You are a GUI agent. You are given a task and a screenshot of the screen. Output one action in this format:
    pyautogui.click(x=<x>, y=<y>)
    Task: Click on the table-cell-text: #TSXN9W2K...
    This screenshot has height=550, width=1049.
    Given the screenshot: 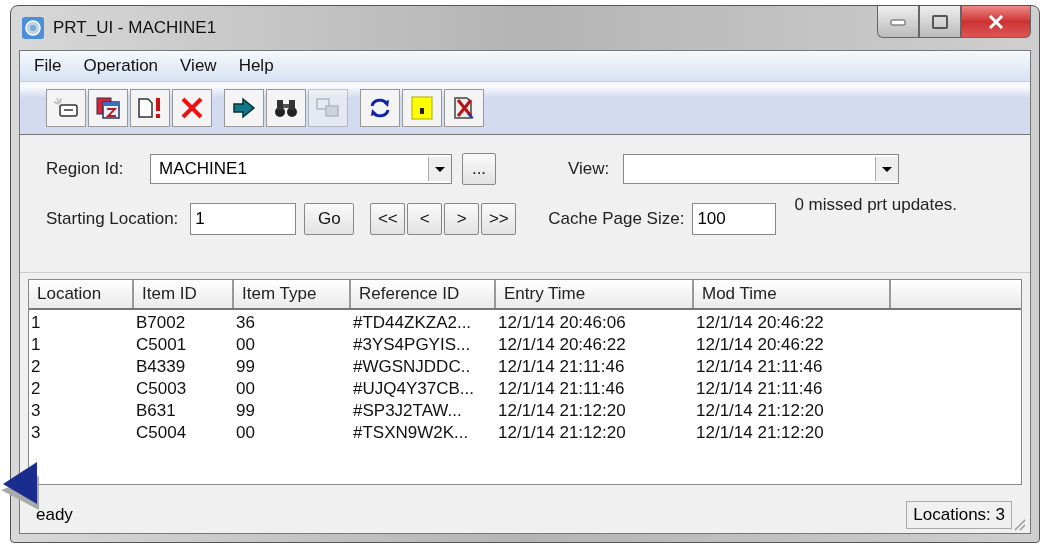 What is the action you would take?
    pyautogui.click(x=411, y=433)
    